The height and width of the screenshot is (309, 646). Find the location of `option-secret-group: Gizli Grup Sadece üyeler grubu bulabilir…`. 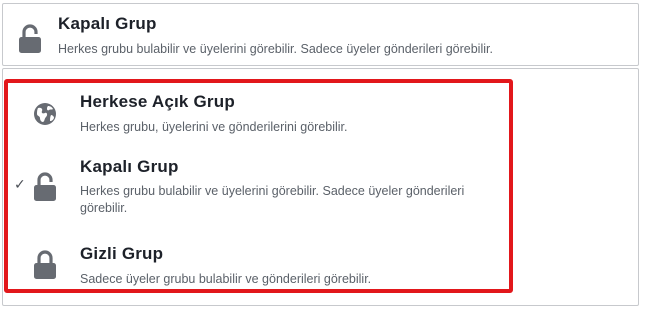

option-secret-group: Gizli Grup Sadece üyeler grubu bulabilir… is located at coordinates (259, 267).